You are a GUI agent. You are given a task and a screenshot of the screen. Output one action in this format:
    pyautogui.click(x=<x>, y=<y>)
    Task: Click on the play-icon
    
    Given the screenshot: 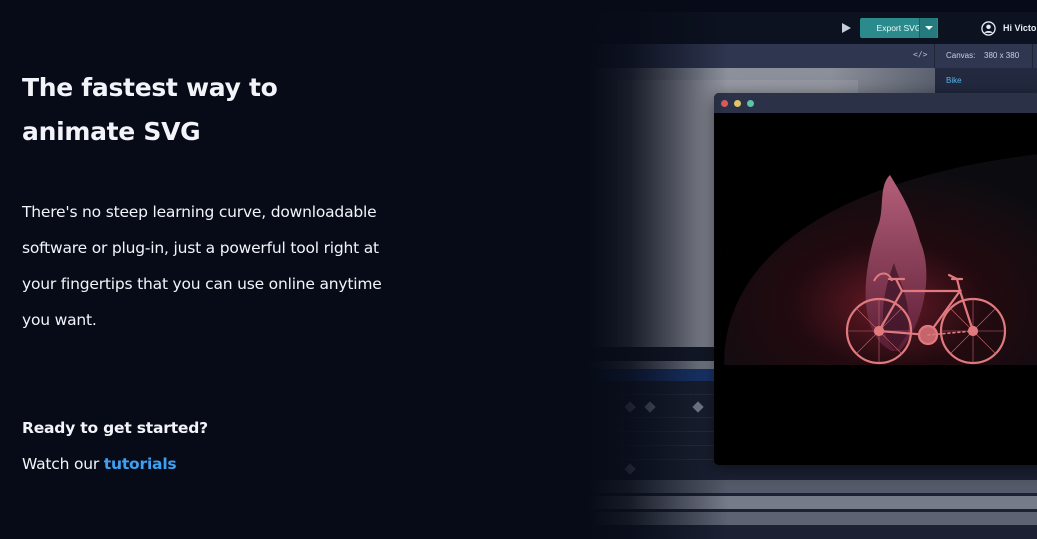 What is the action you would take?
    pyautogui.click(x=846, y=28)
    